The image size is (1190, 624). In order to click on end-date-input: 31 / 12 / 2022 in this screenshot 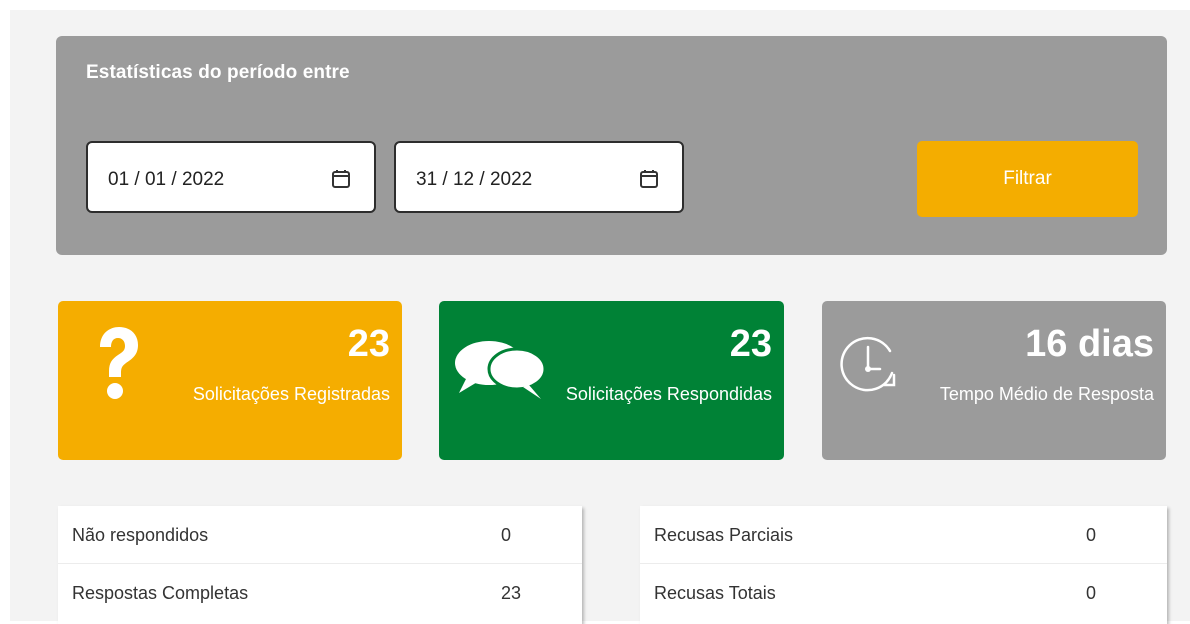, I will do `click(539, 177)`.